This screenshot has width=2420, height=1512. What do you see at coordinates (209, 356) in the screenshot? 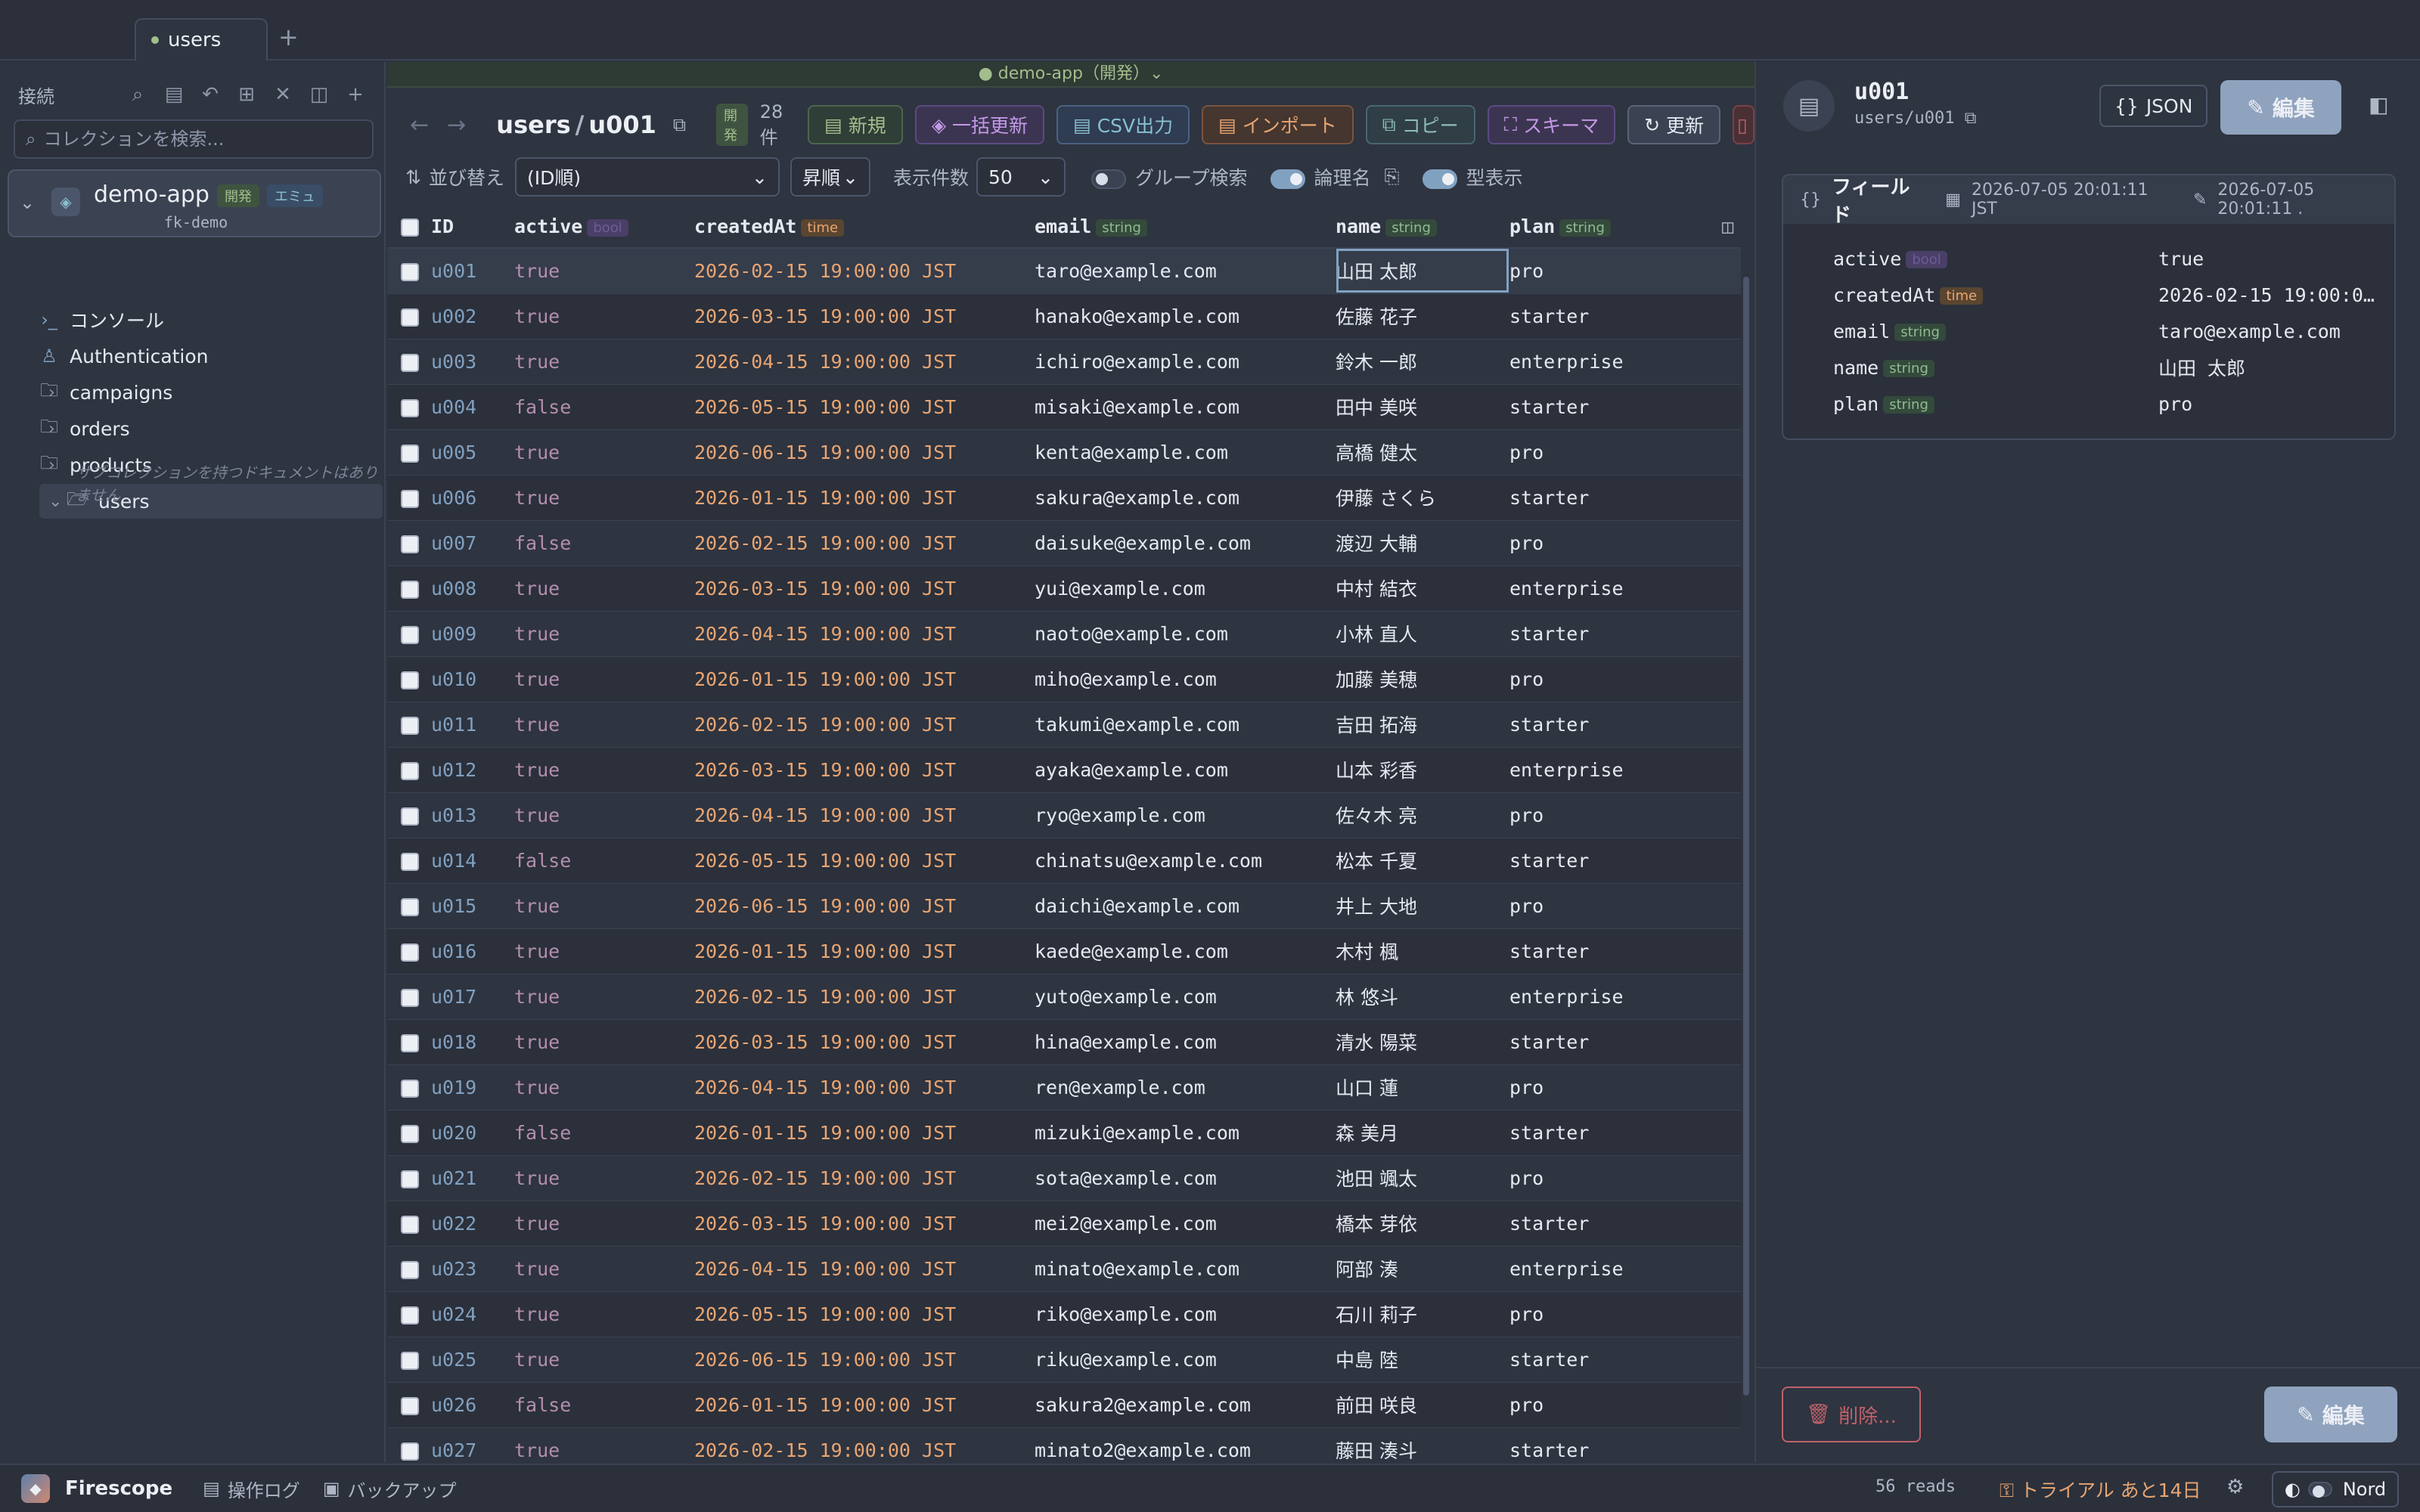
I see `sidebar-item-authentication: ♙ Authentication` at bounding box center [209, 356].